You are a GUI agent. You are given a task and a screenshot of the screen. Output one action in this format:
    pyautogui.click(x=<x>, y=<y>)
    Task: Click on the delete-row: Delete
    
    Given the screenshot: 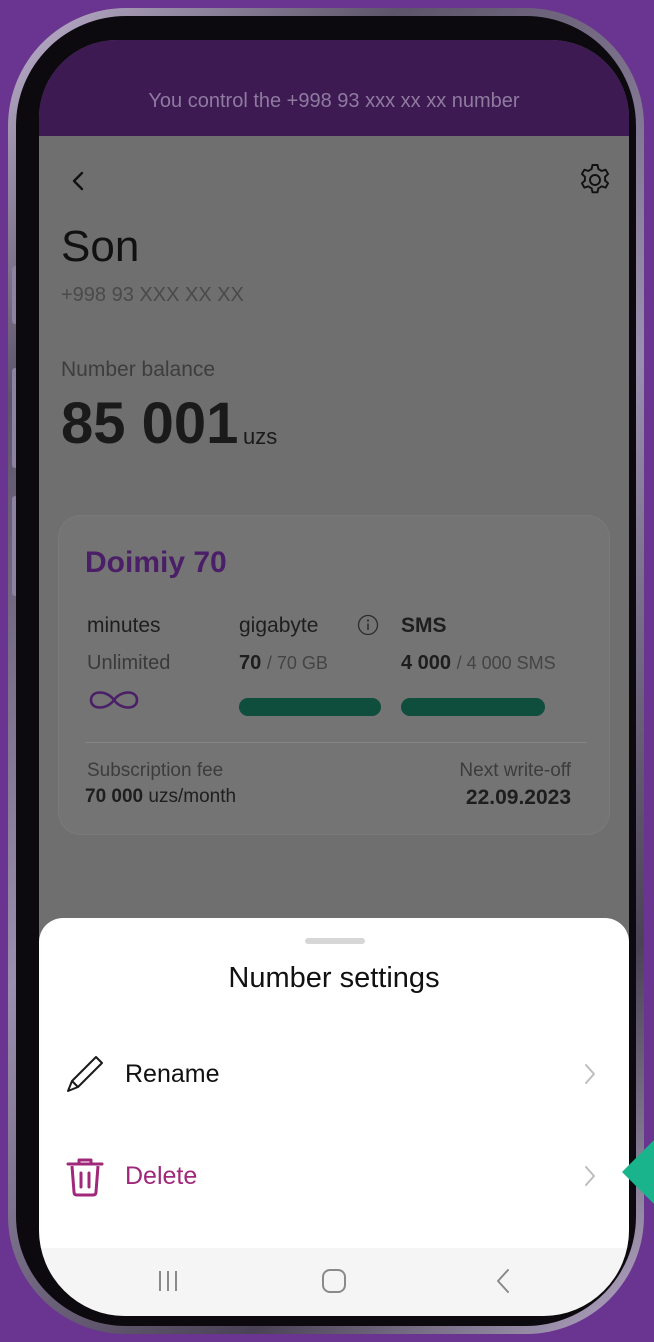 What is the action you would take?
    pyautogui.click(x=334, y=1176)
    